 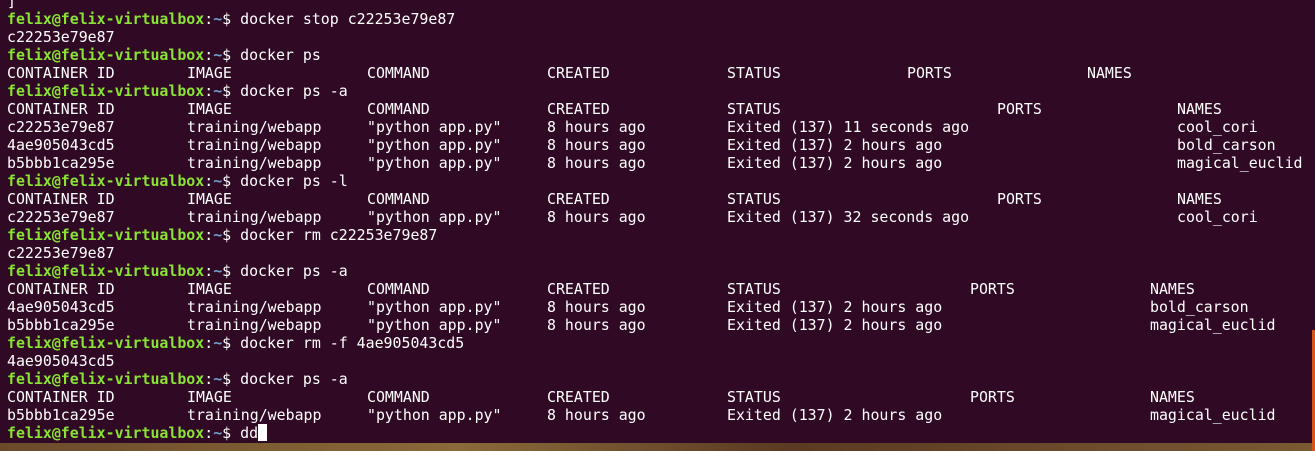 I want to click on cell-id: c22253e79e87, so click(x=61, y=217).